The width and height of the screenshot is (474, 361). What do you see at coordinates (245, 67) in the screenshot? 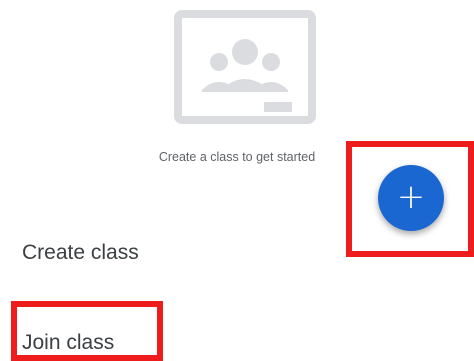
I see `classroom-board-icon` at bounding box center [245, 67].